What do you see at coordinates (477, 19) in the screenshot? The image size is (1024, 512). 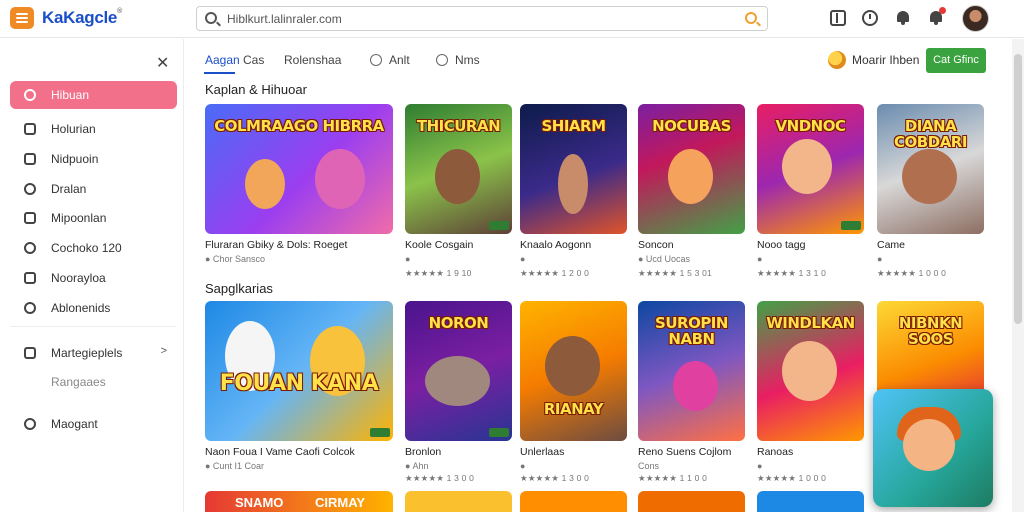 I see `search-input` at bounding box center [477, 19].